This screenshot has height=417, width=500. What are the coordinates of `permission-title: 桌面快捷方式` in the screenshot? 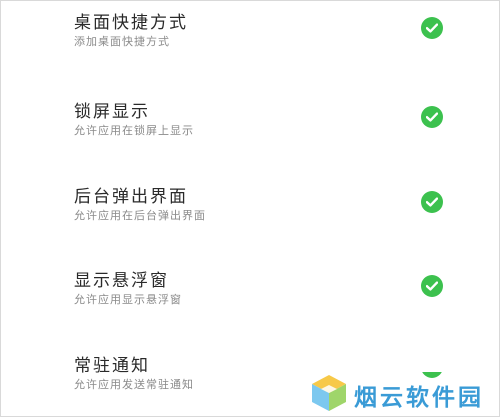 It's located at (131, 23).